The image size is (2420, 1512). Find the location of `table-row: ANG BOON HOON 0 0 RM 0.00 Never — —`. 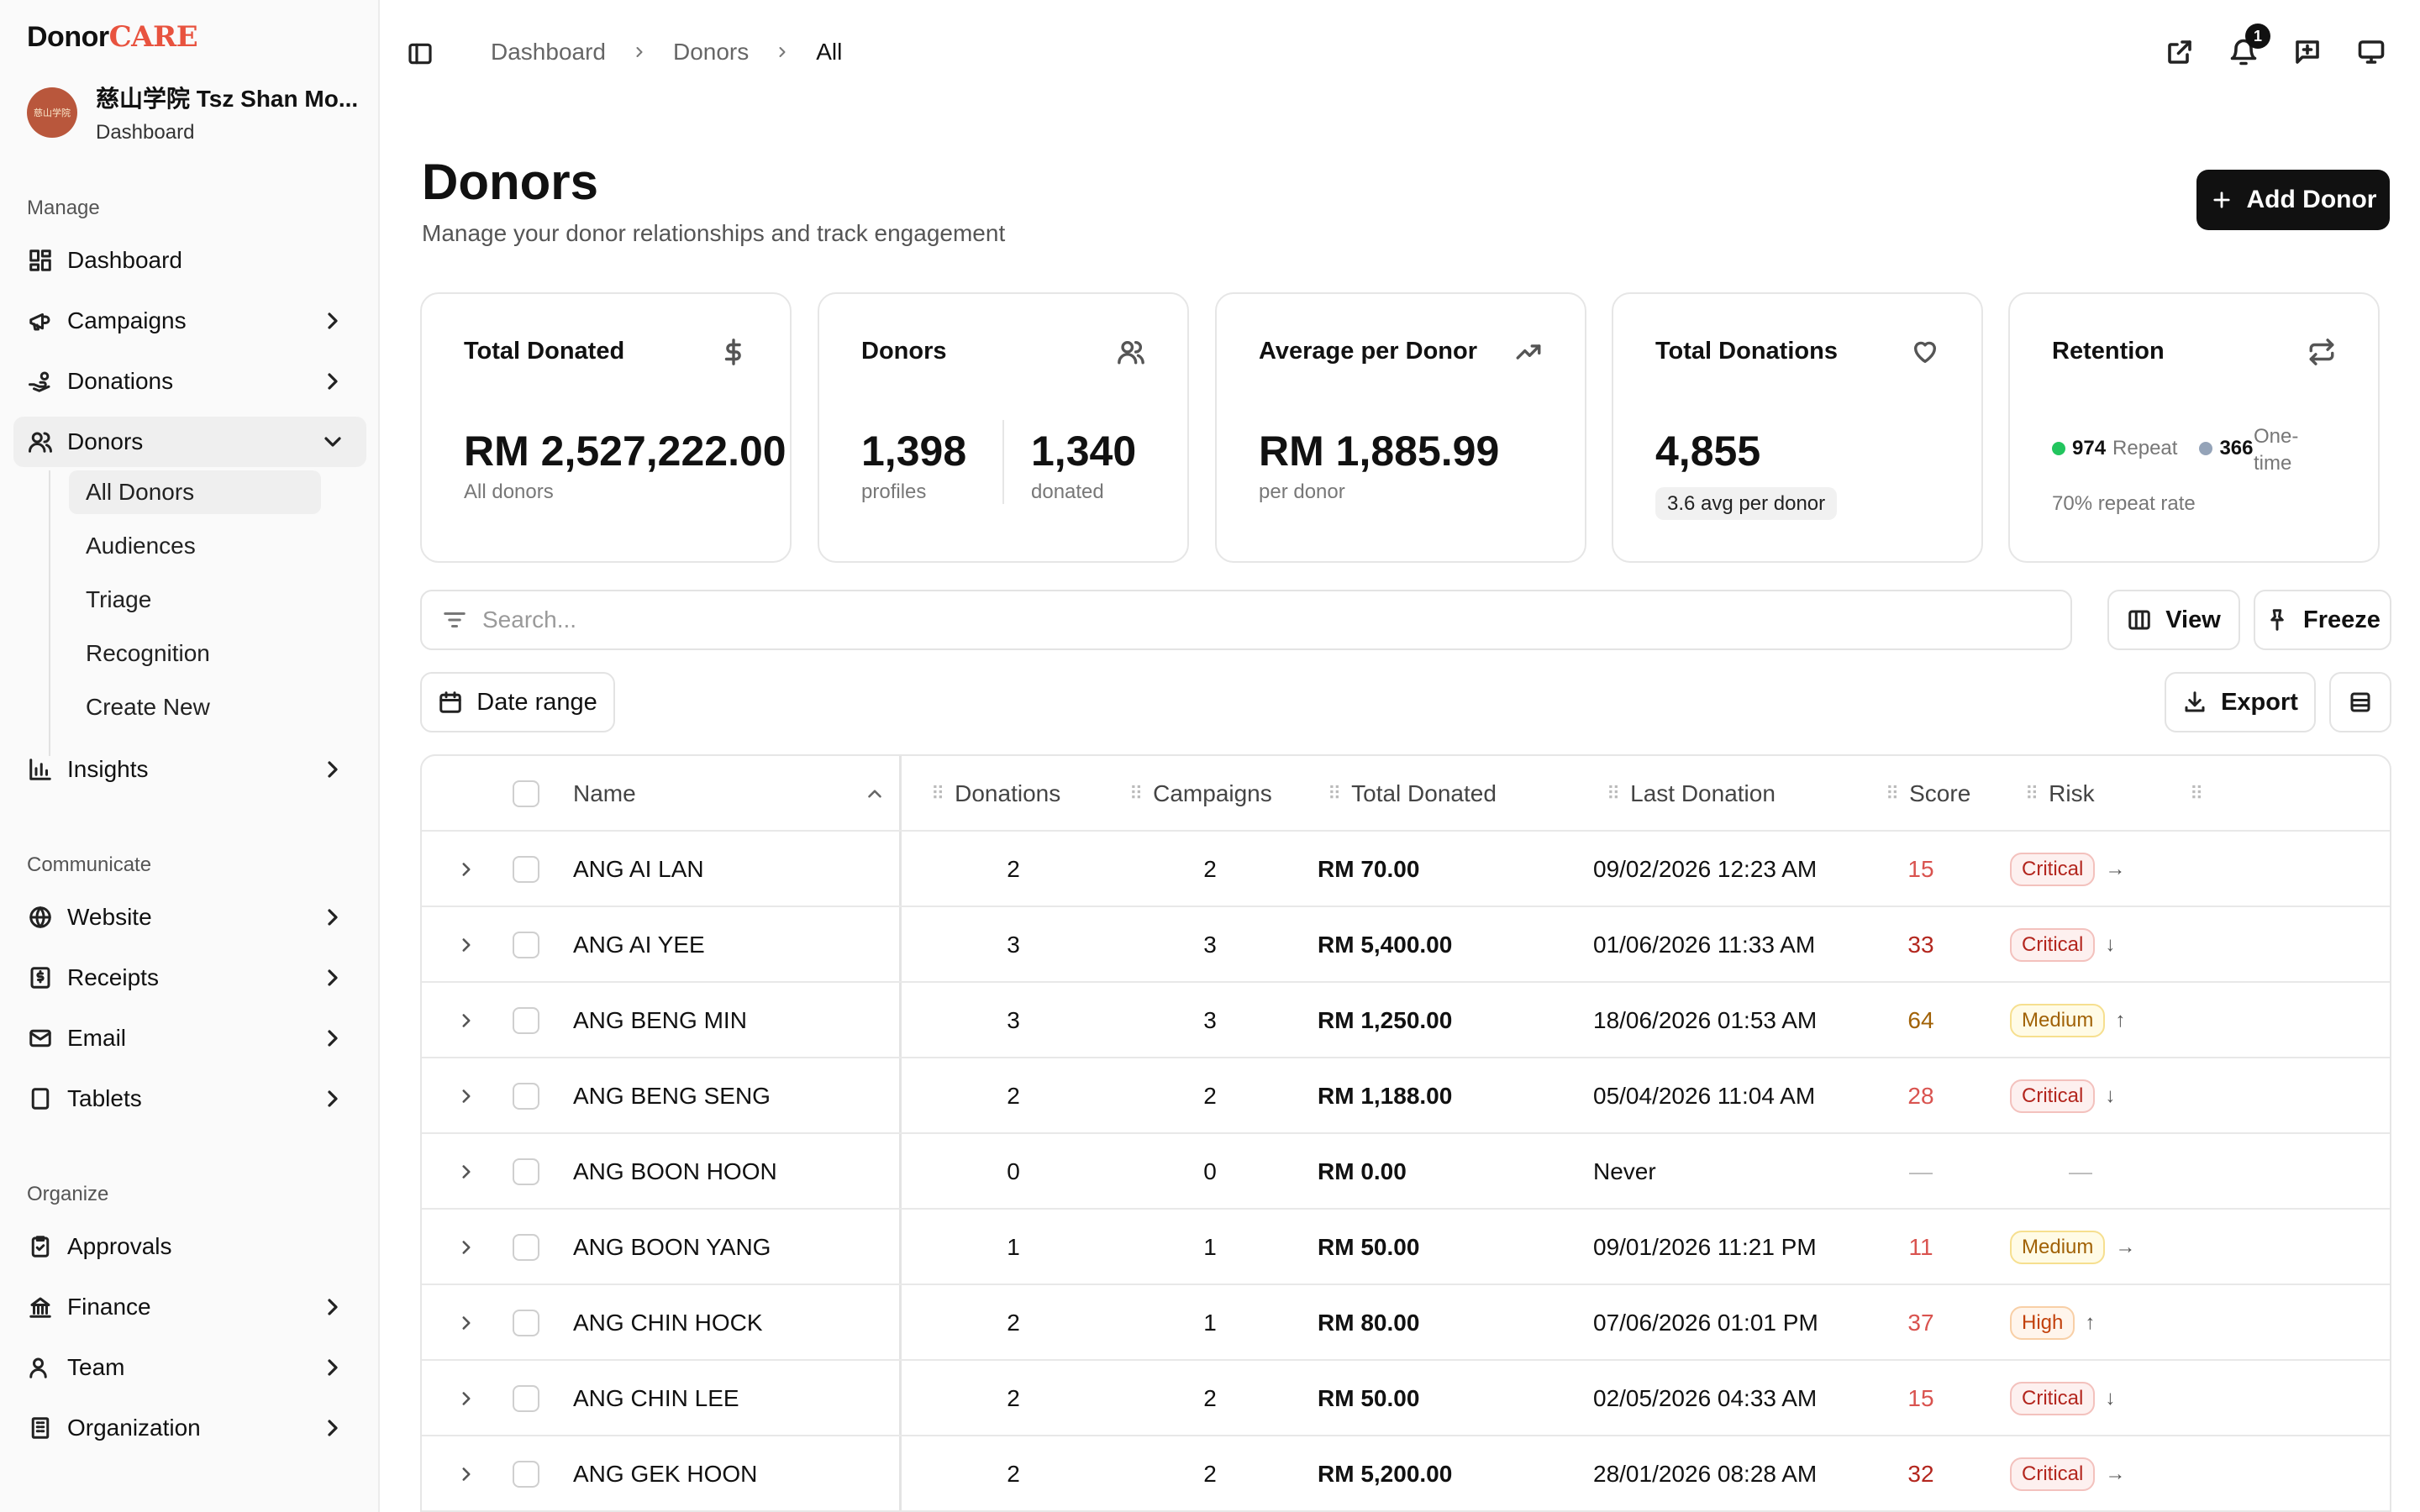

table-row: ANG BOON HOON 0 0 RM 0.00 Never — — is located at coordinates (1406, 1172).